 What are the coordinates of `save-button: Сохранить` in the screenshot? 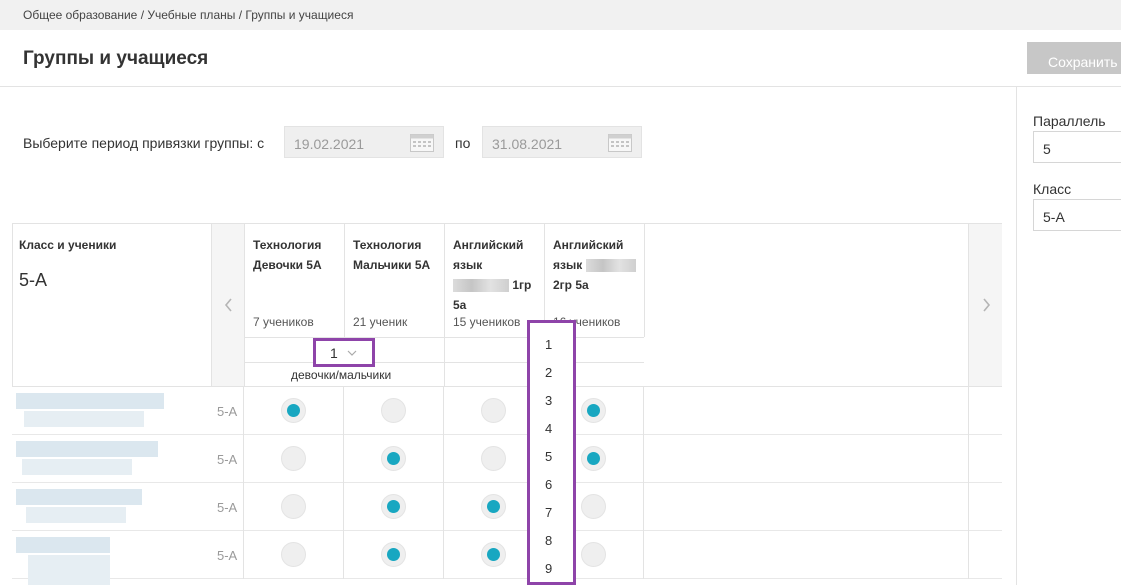 It's located at (1074, 58).